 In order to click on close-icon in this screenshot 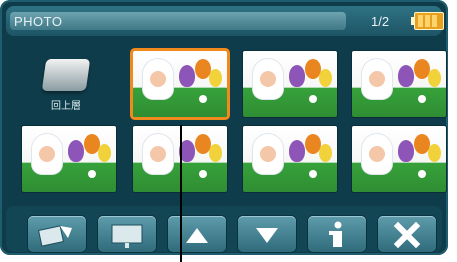, I will do `click(407, 235)`.